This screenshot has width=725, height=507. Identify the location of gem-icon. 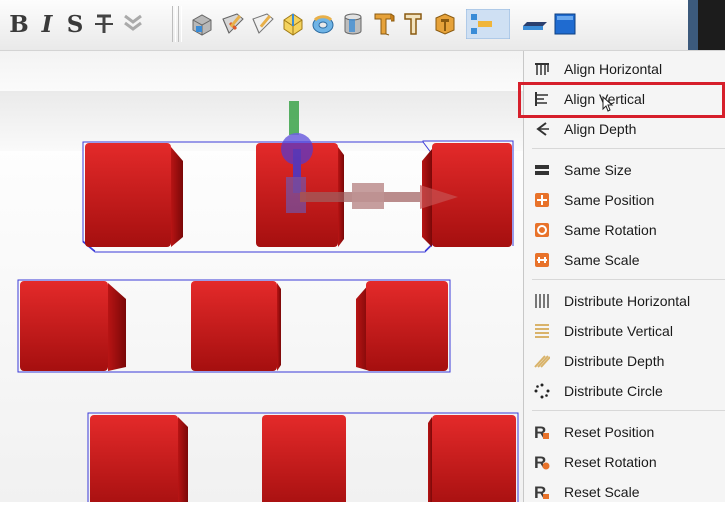
(293, 24).